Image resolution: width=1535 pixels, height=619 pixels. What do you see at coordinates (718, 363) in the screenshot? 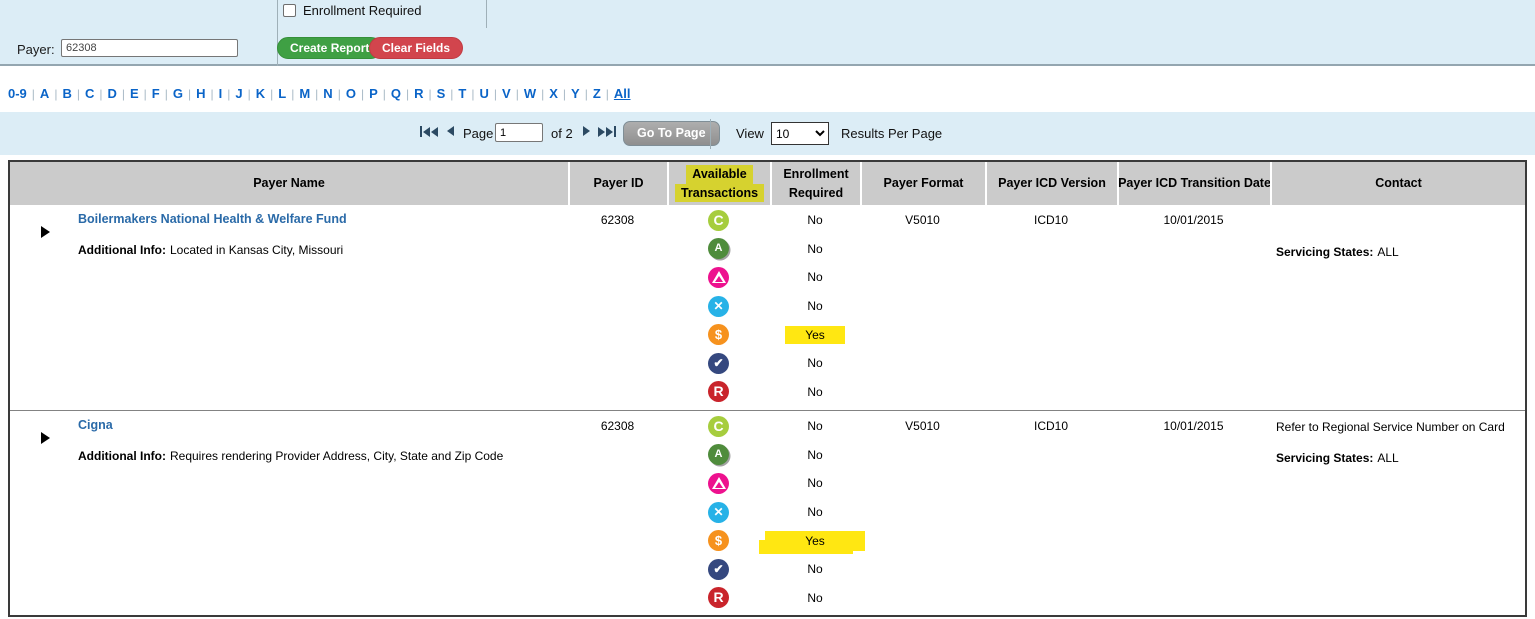
I see `check-icon: ✔` at bounding box center [718, 363].